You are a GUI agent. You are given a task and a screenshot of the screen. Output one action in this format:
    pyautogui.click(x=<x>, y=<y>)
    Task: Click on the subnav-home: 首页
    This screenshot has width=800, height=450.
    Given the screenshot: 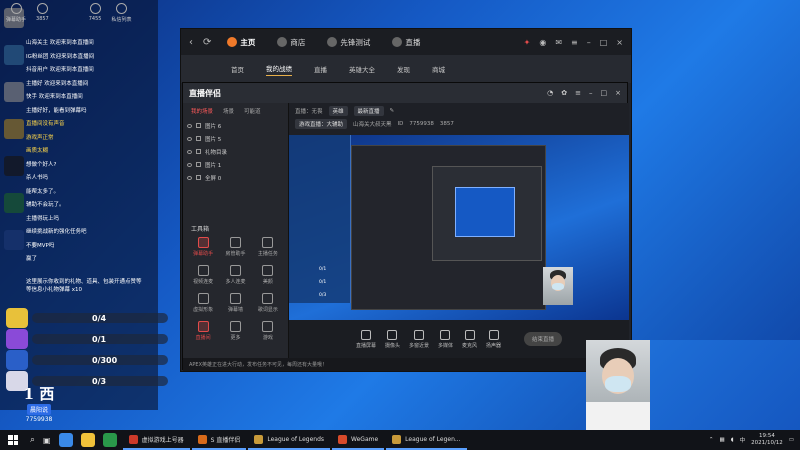 What is the action you would take?
    pyautogui.click(x=237, y=69)
    